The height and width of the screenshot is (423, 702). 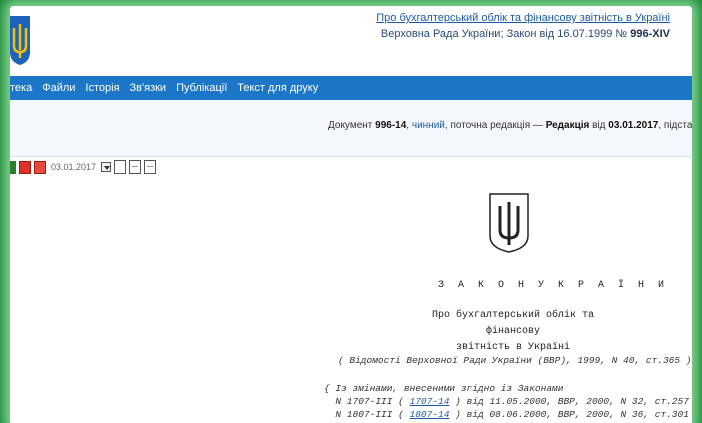 What do you see at coordinates (675, 125) in the screenshot?
I see `doc-tail-text: , підстава 170` at bounding box center [675, 125].